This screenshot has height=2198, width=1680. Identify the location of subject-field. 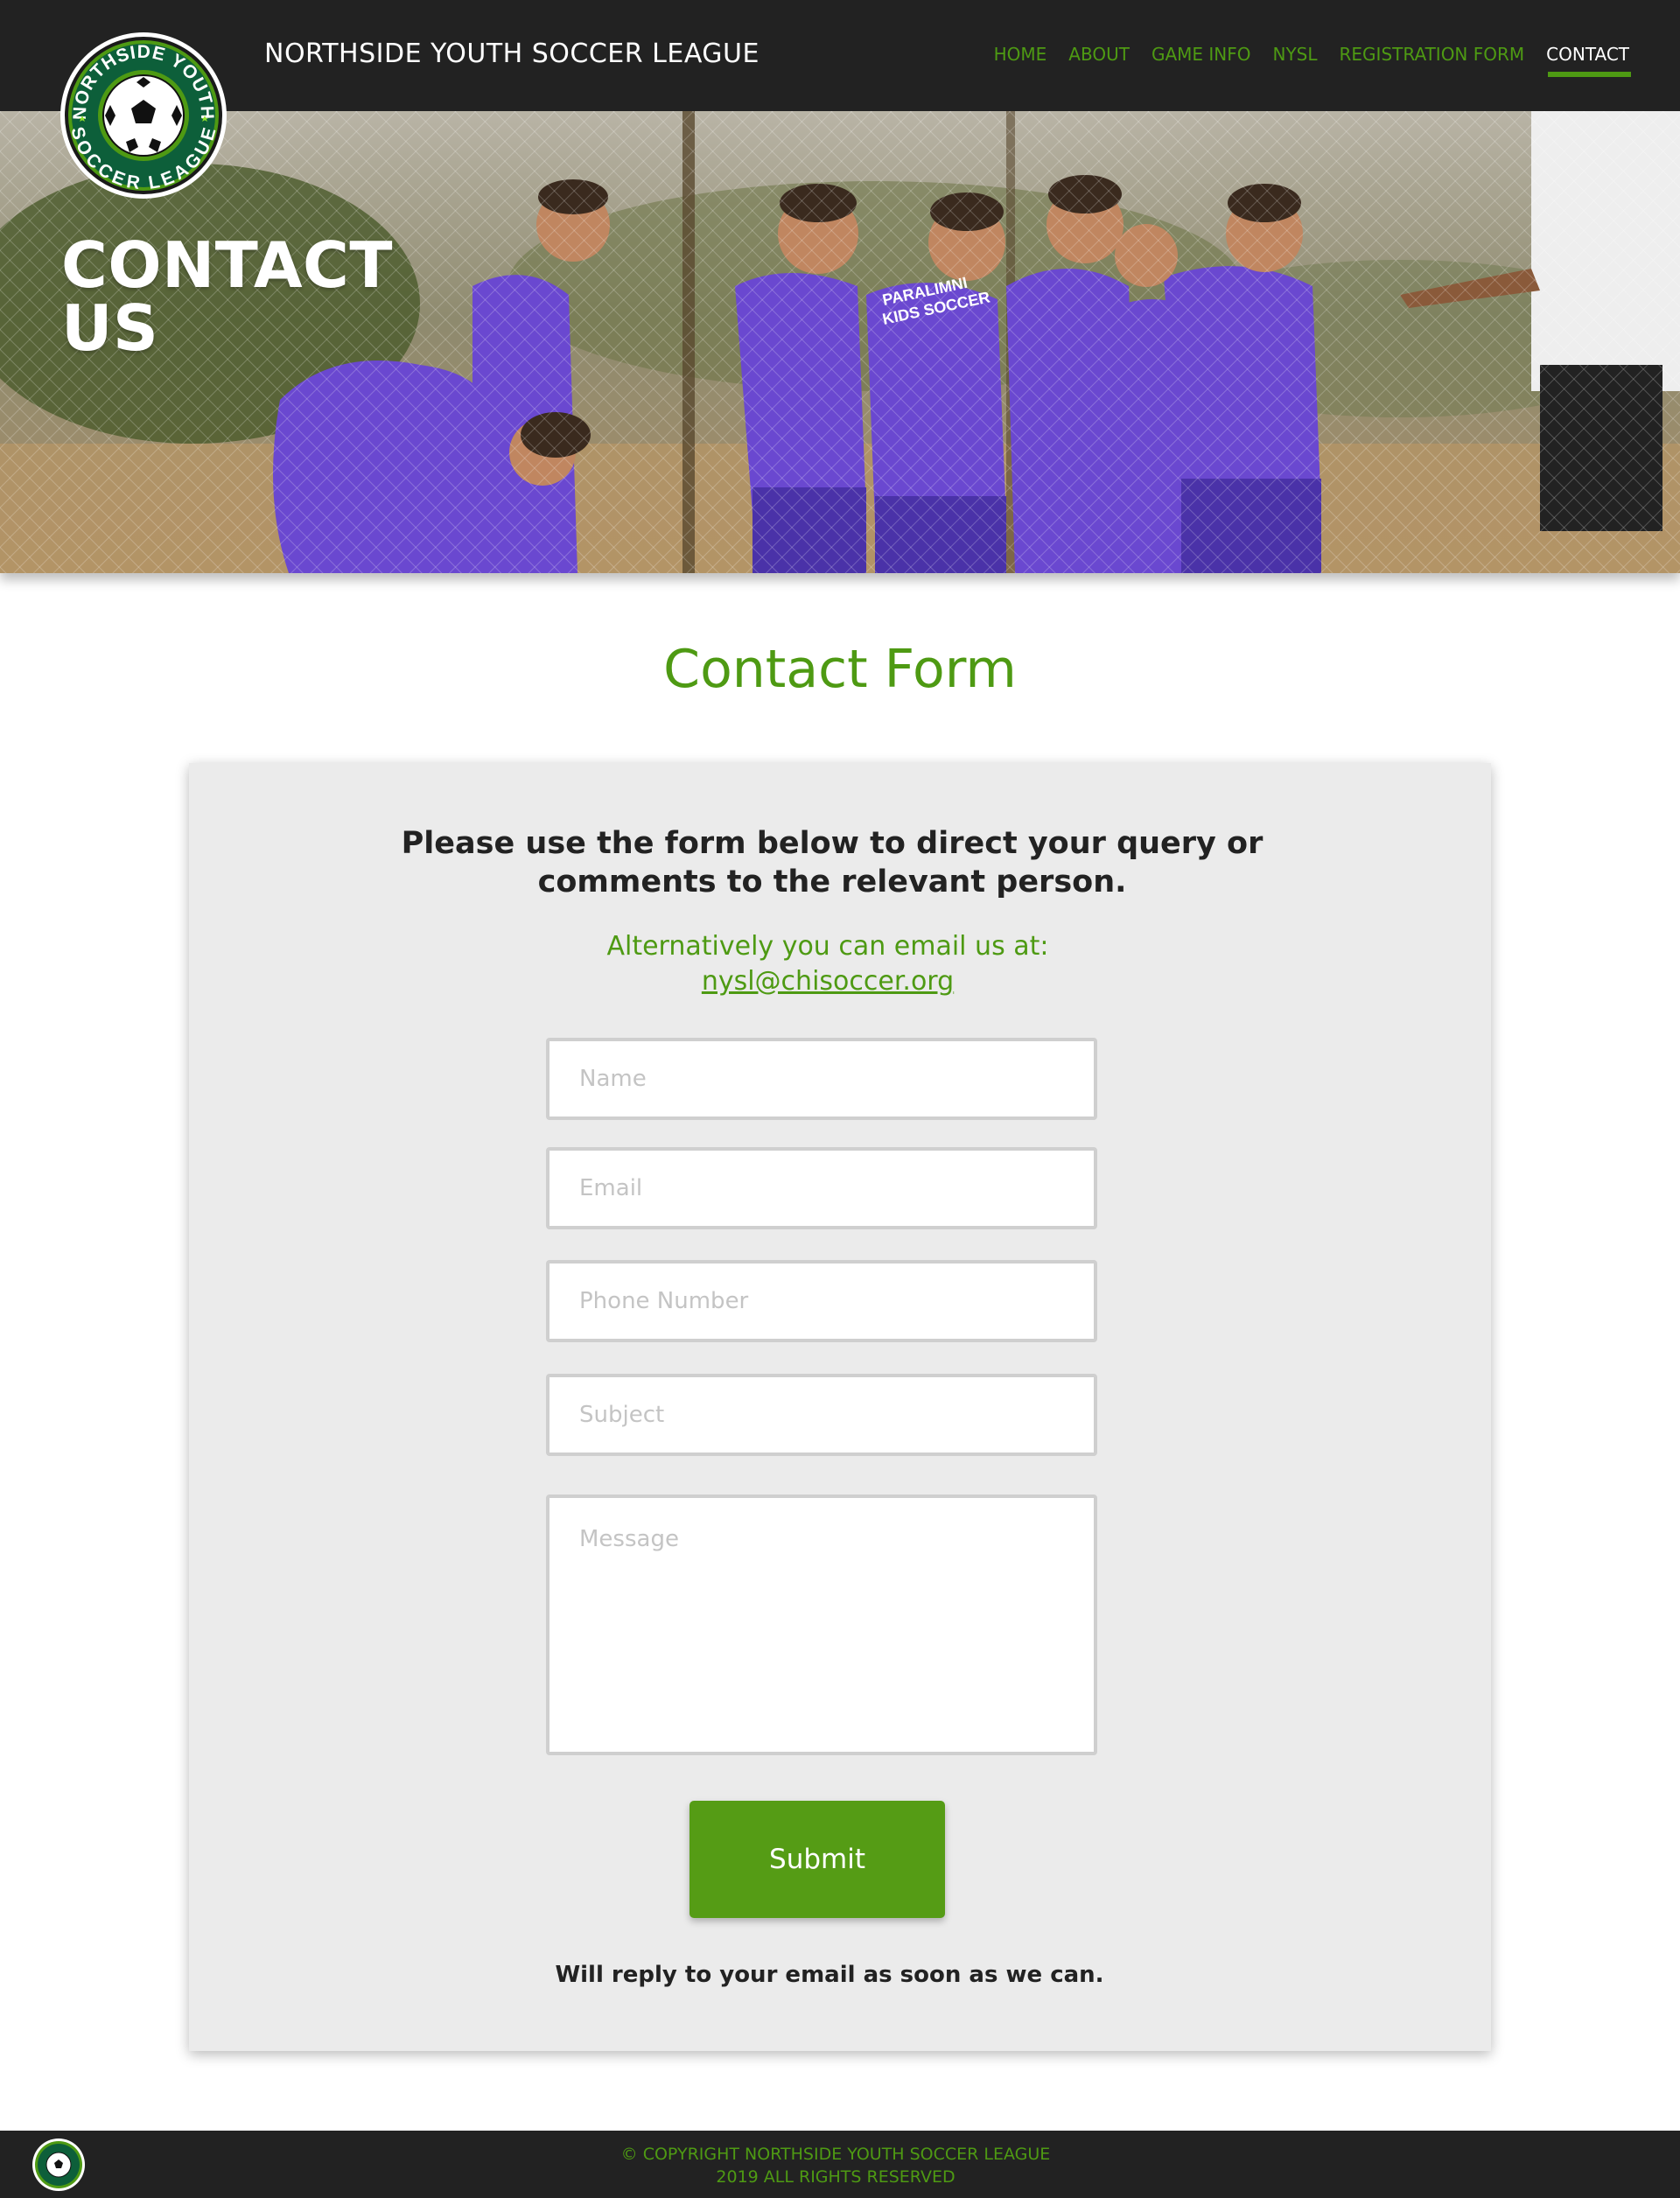
(821, 1415).